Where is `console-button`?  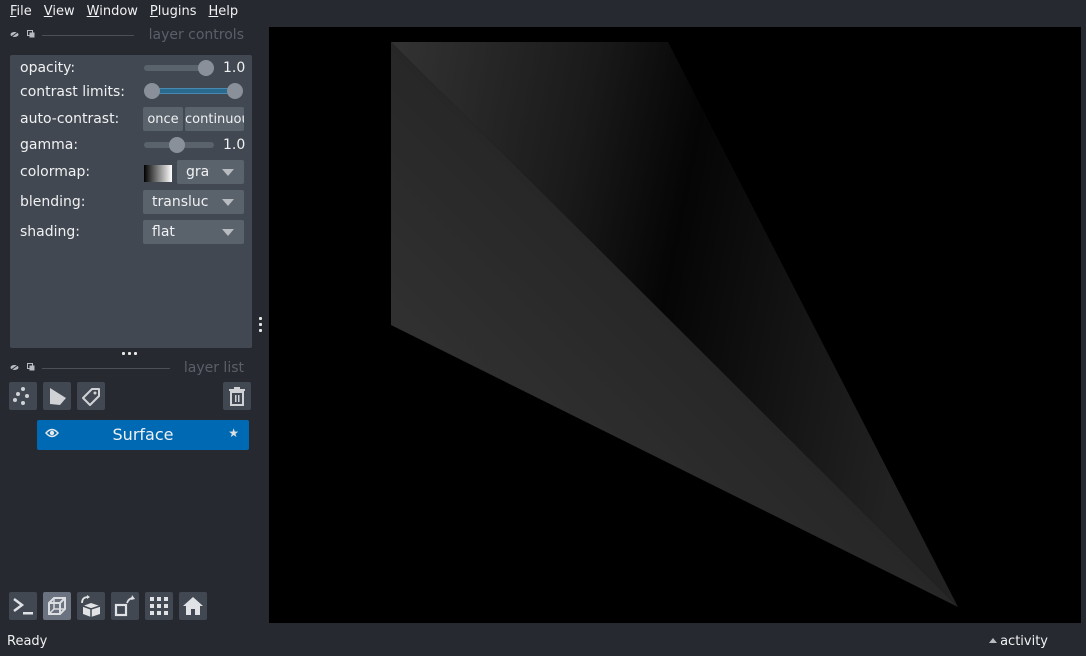
console-button is located at coordinates (23, 606).